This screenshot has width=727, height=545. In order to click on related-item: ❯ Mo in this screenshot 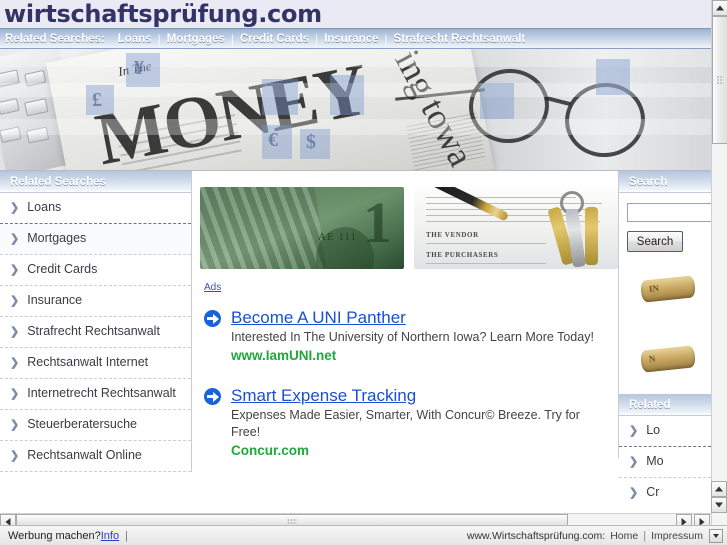, I will do `click(665, 462)`.